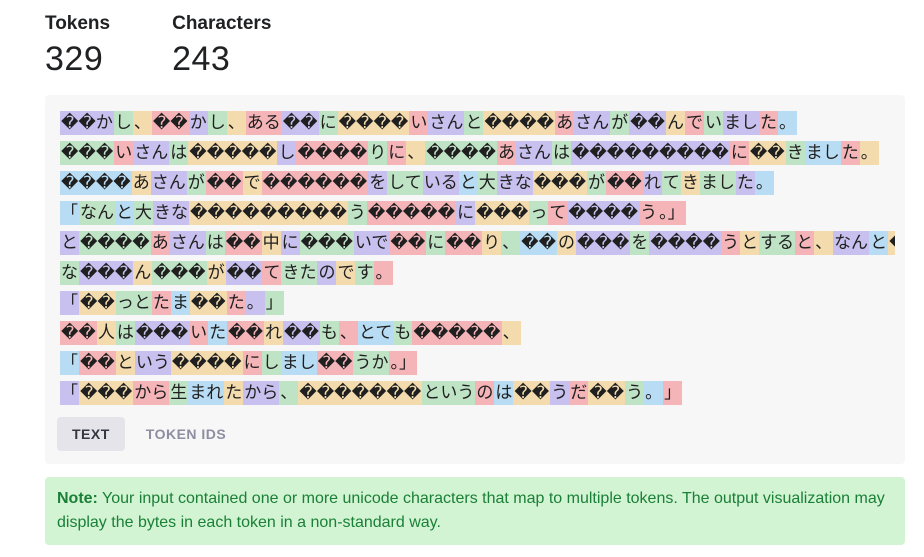 The width and height of the screenshot is (924, 557). Describe the element at coordinates (375, 333) in the screenshot. I see `token: とて` at that location.